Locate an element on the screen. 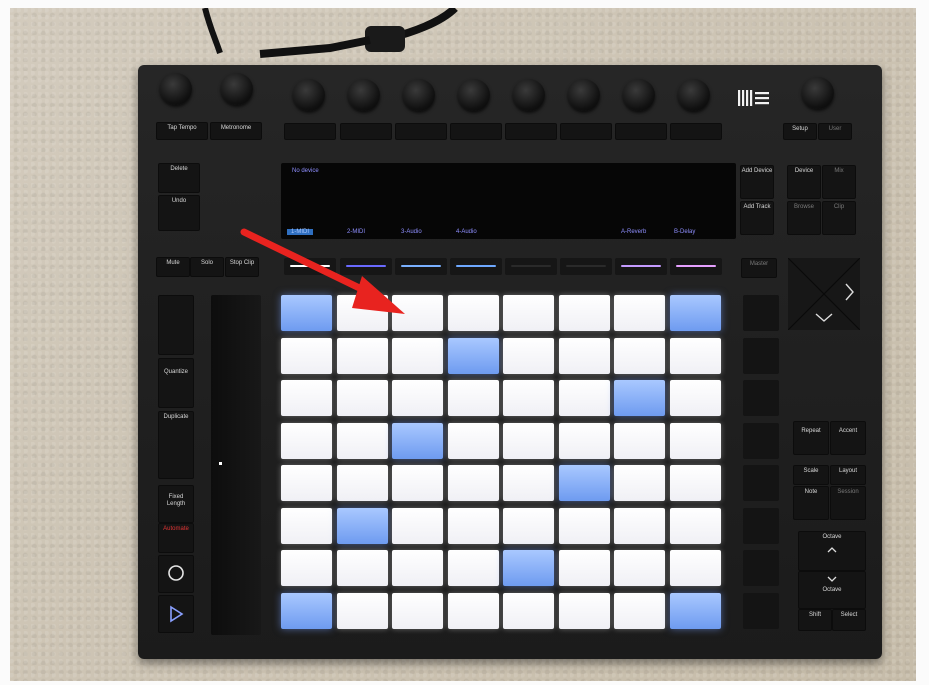 This screenshot has width=929, height=685. pad-r7-c4 is located at coordinates (473, 568).